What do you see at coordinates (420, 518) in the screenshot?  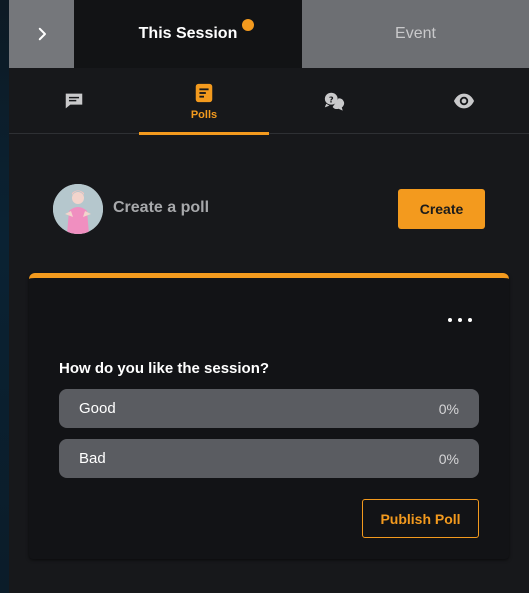 I see `publish-poll-button: Publish Poll` at bounding box center [420, 518].